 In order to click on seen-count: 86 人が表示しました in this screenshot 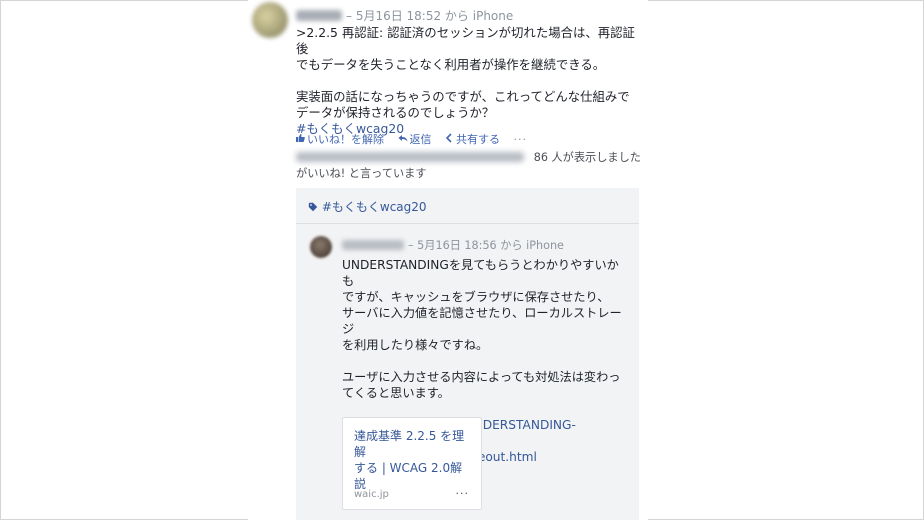, I will do `click(587, 158)`.